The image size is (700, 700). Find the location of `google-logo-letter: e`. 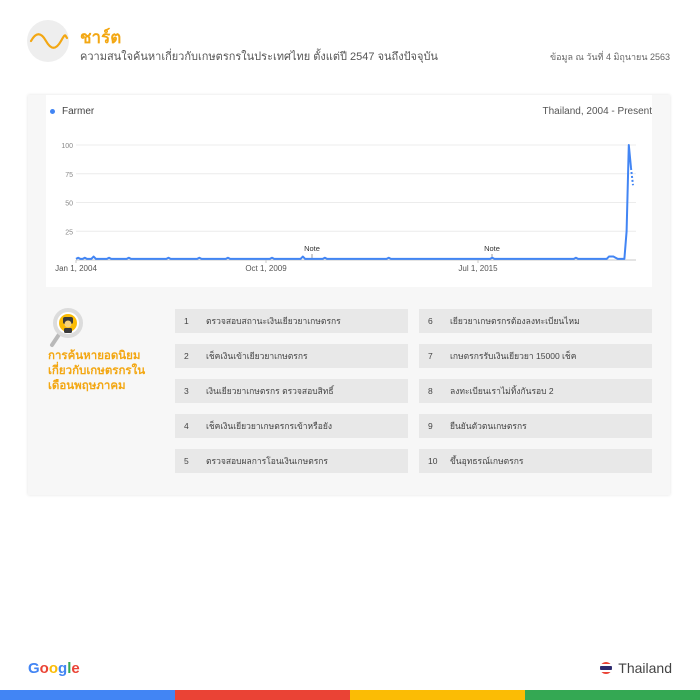

google-logo-letter: e is located at coordinates (75, 668).